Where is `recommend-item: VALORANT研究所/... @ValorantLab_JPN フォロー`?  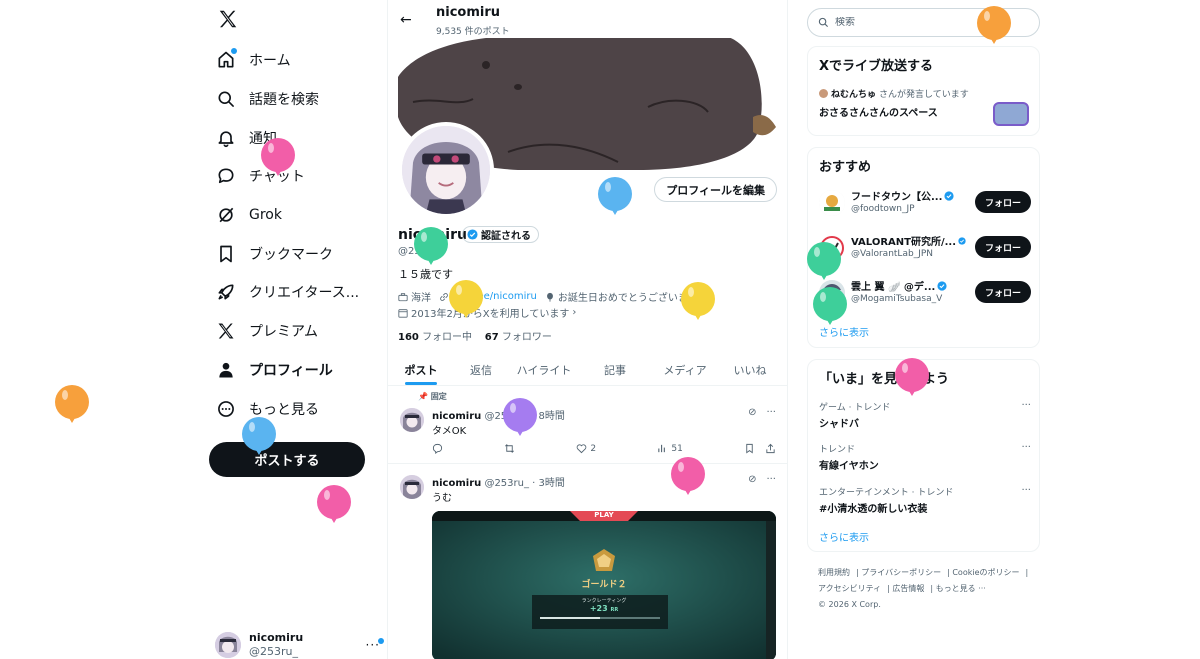
recommend-item: VALORANT研究所/... @ValorantLab_JPN フォロー is located at coordinates (925, 249).